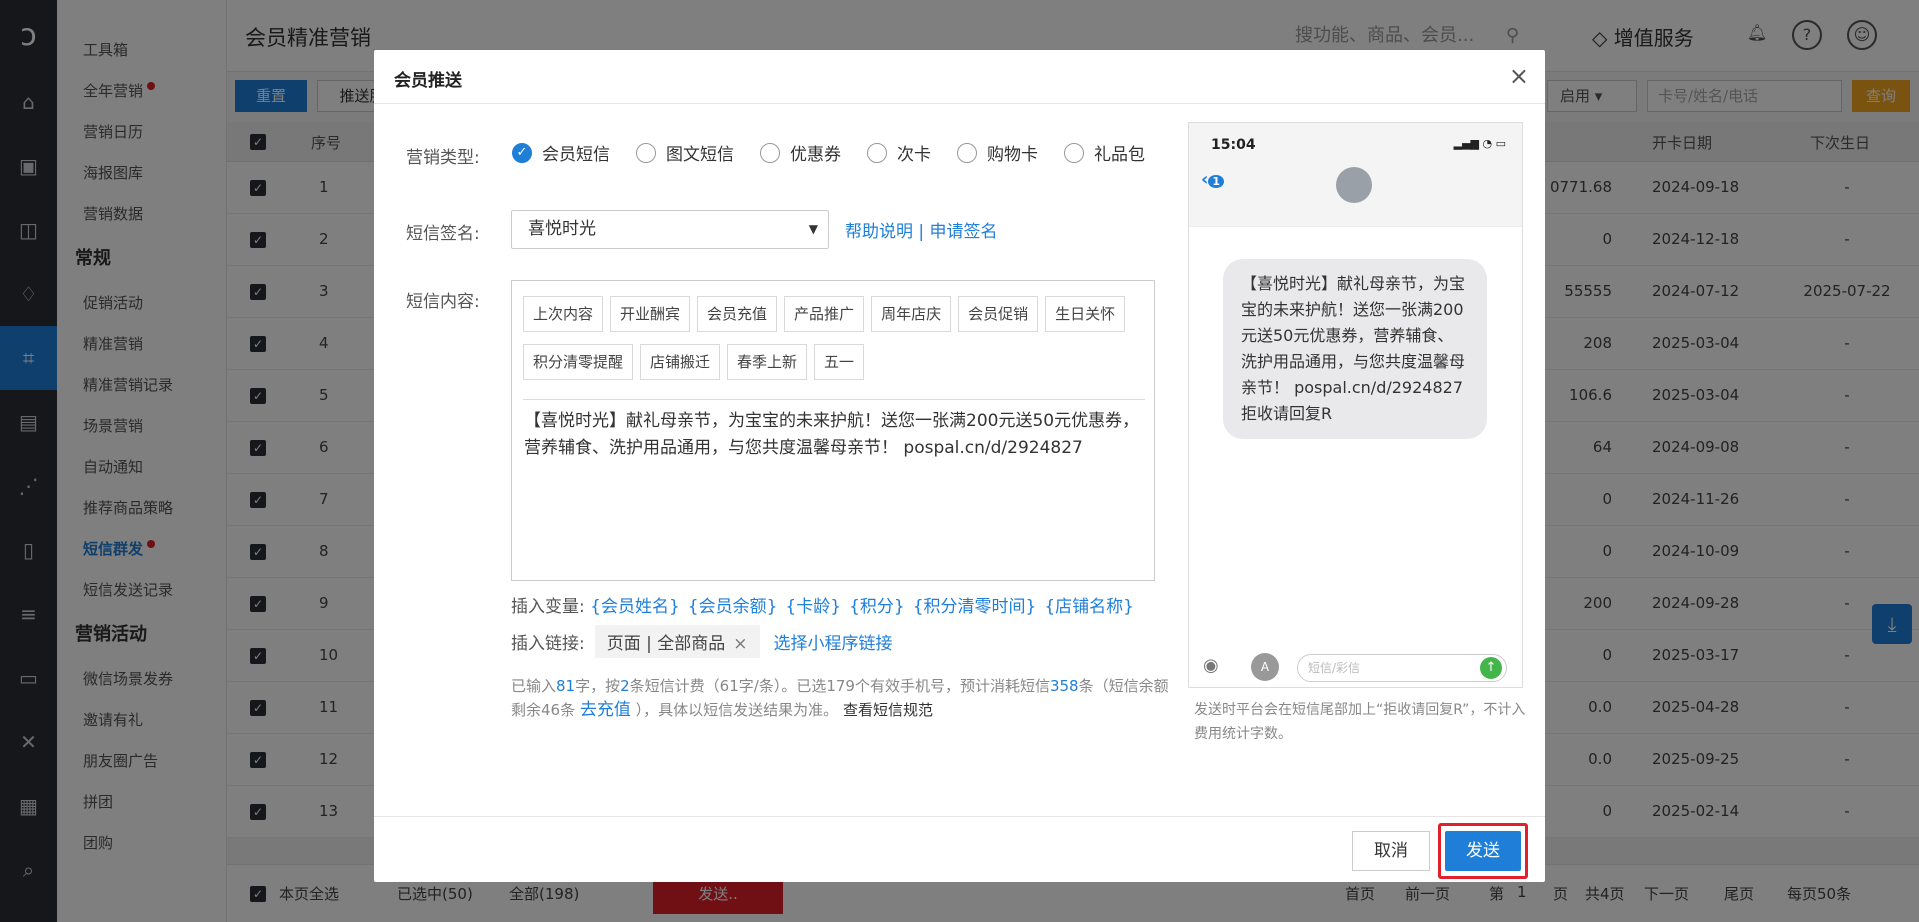 The height and width of the screenshot is (922, 1919). Describe the element at coordinates (548, 607) in the screenshot. I see `insert-var-label: 插入变量:` at that location.